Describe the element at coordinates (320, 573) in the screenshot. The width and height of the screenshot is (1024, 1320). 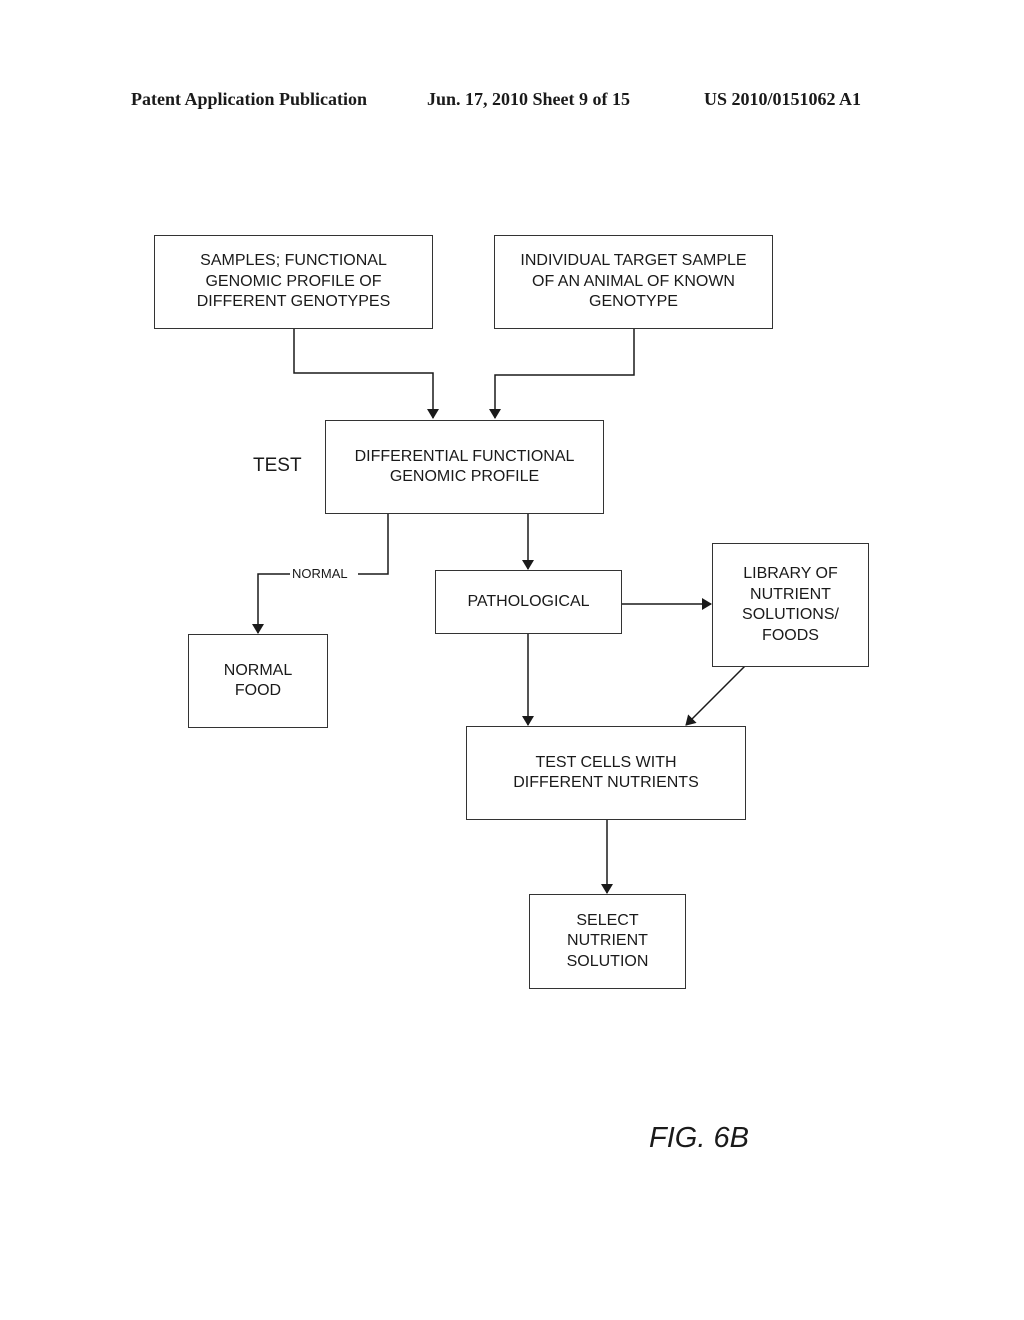
I see `normal-edge-label: NORMAL` at that location.